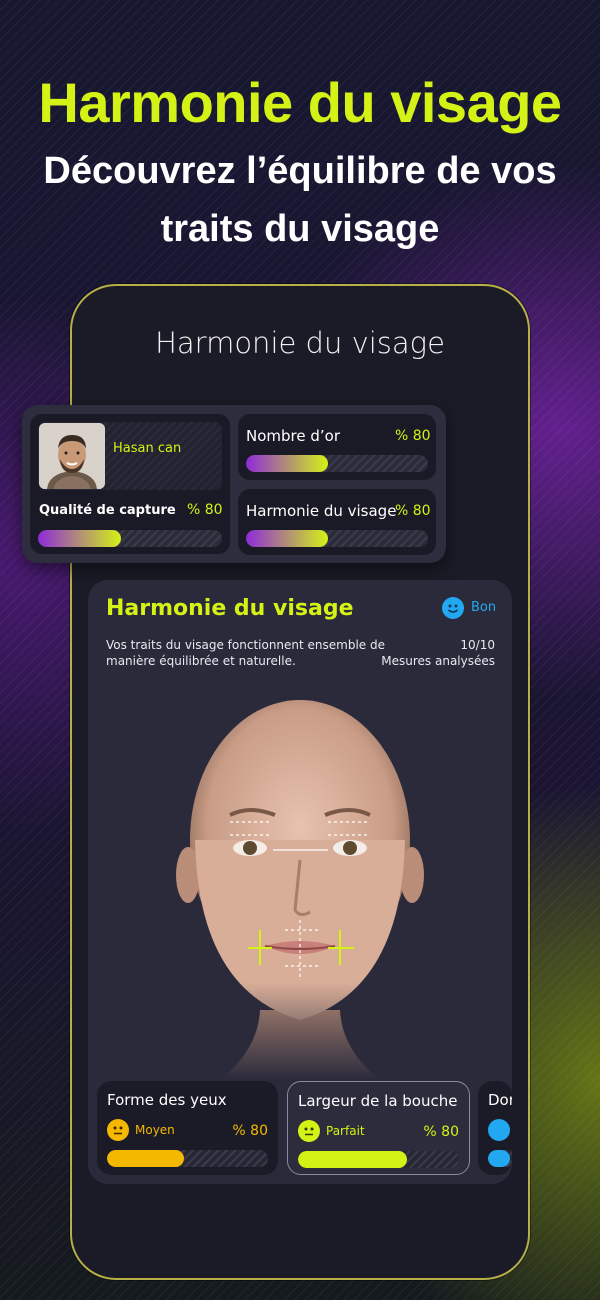 This screenshot has width=600, height=1300. I want to click on analysis-title: Harmonie du visage, so click(230, 608).